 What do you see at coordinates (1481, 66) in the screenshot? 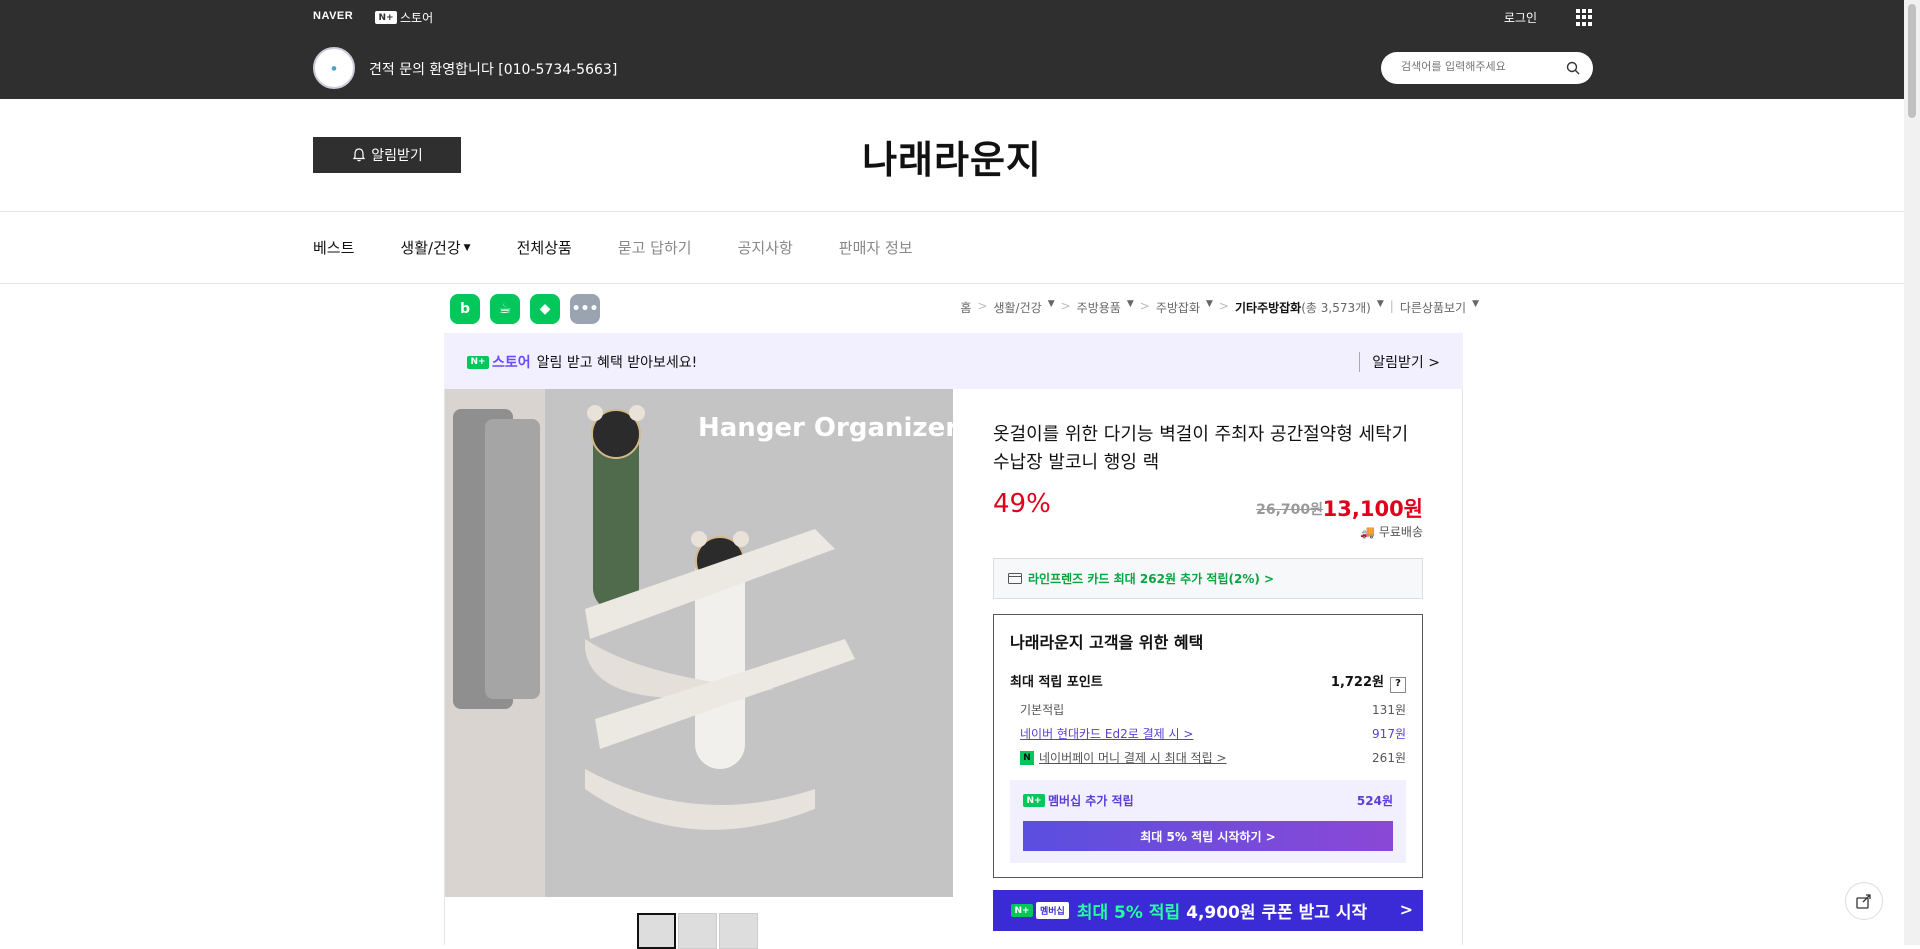
I see `search-input` at bounding box center [1481, 66].